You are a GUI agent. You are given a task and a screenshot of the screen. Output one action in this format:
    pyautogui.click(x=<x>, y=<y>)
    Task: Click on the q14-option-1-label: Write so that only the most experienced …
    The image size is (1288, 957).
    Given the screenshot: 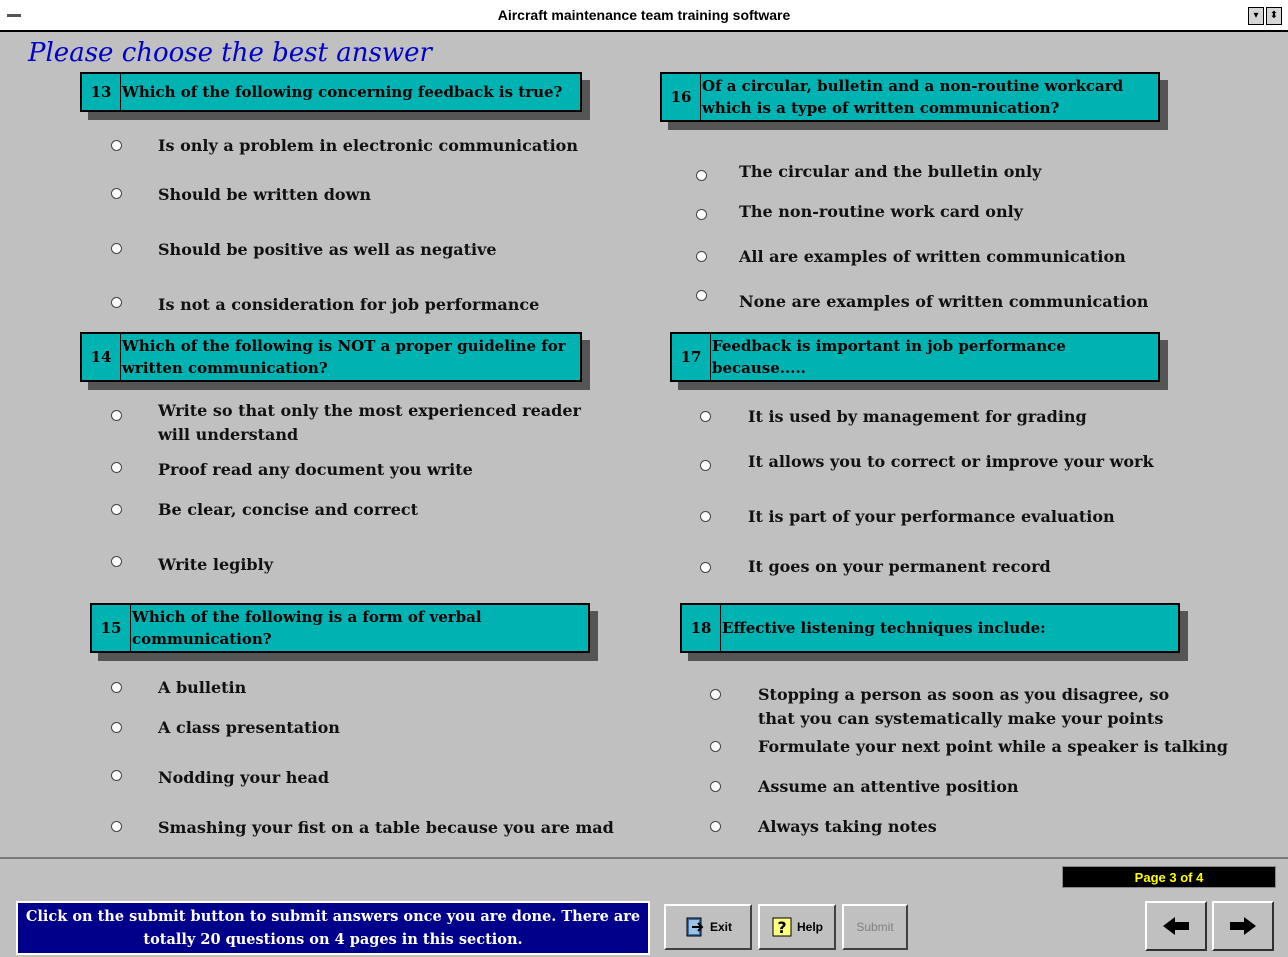 What is the action you would take?
    pyautogui.click(x=378, y=423)
    